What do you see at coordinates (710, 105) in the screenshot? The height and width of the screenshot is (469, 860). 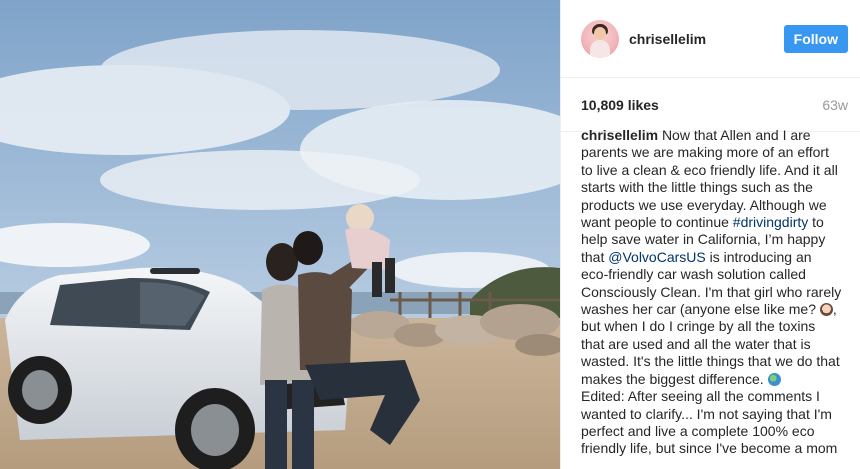 I see `post-meta: 10,809 likes 63w` at bounding box center [710, 105].